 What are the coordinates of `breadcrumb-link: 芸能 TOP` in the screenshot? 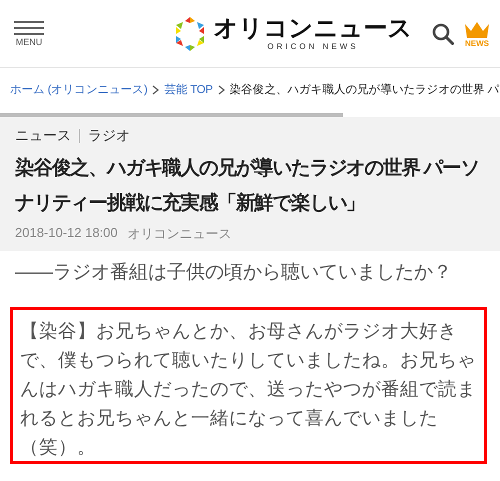 It's located at (188, 89).